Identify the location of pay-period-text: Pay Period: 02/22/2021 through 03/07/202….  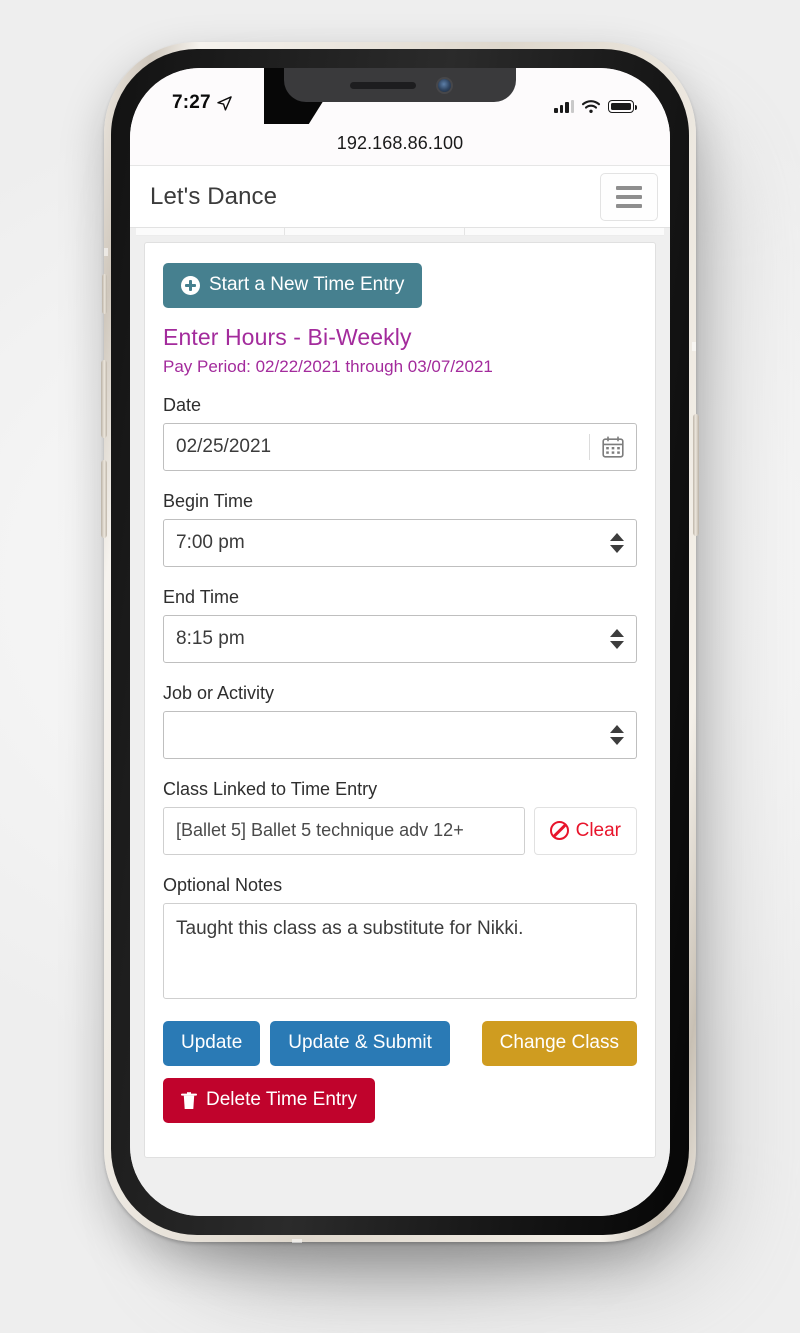
(328, 366).